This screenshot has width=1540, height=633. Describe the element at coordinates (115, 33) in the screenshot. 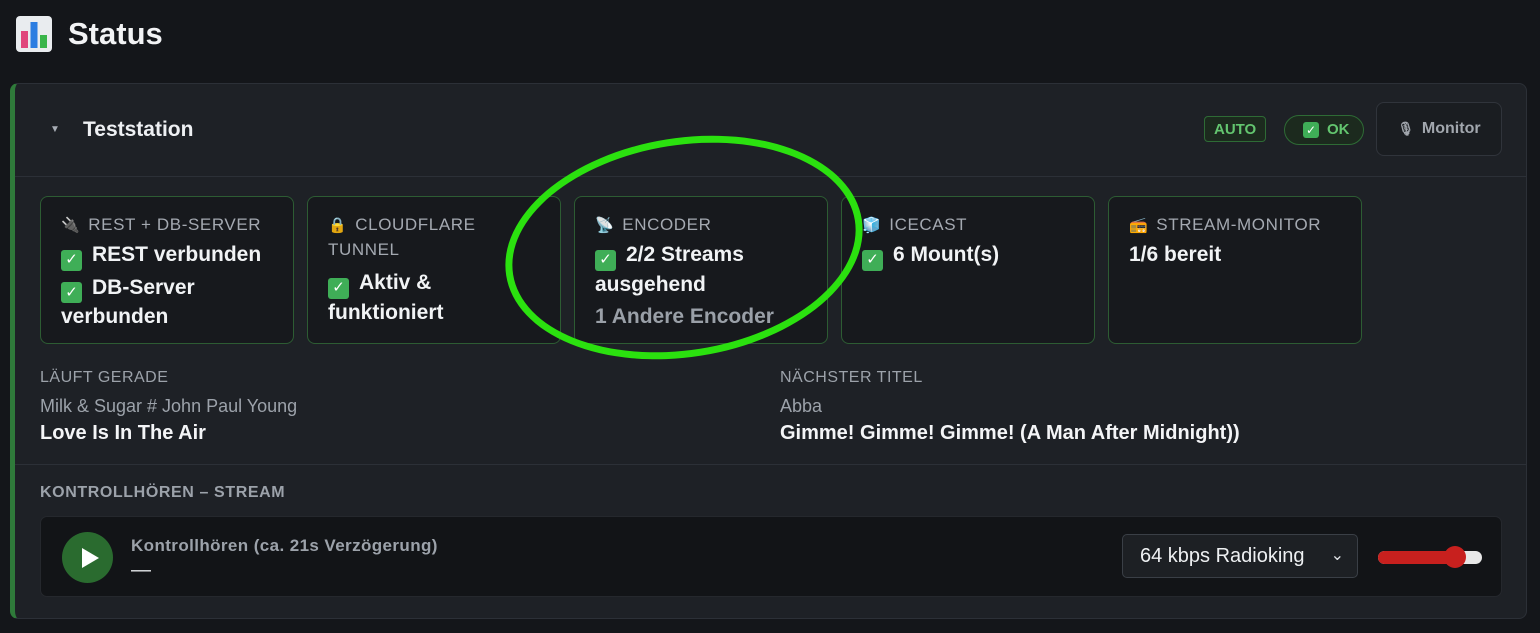

I see `page-title: Status` at that location.